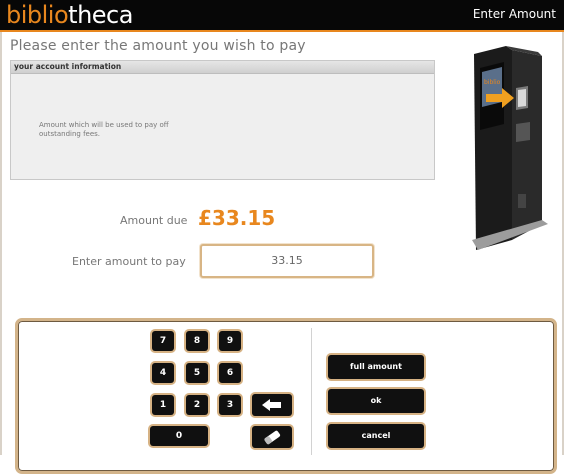  Describe the element at coordinates (197, 405) in the screenshot. I see `key-2: 2` at that location.